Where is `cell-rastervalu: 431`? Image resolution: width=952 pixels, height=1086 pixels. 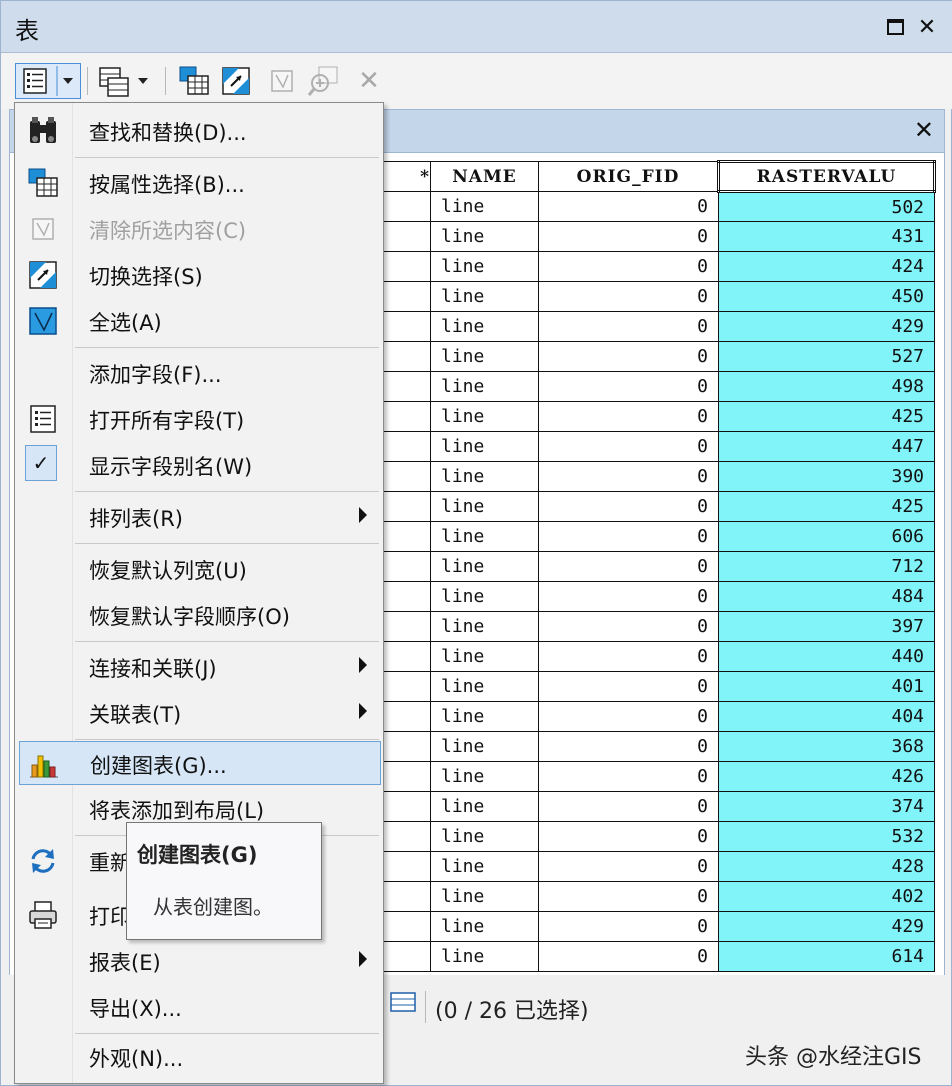 cell-rastervalu: 431 is located at coordinates (826, 236).